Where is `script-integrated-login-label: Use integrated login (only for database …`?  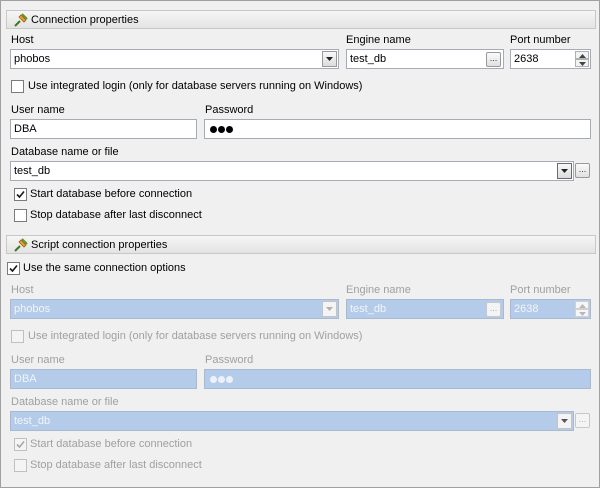
script-integrated-login-label: Use integrated login (only for database … is located at coordinates (195, 336).